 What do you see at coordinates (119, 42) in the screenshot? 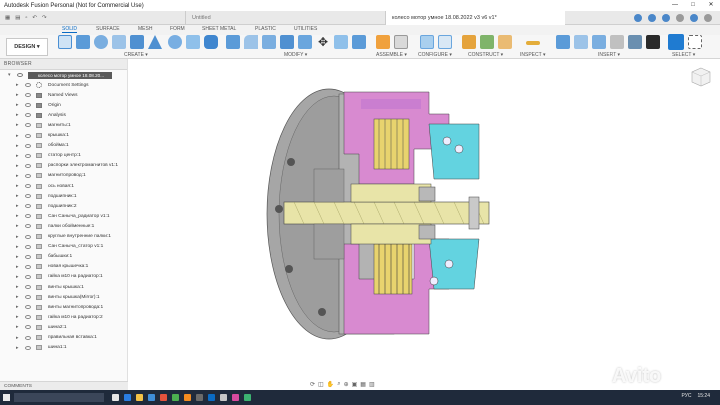
I see `sweep-icon` at bounding box center [119, 42].